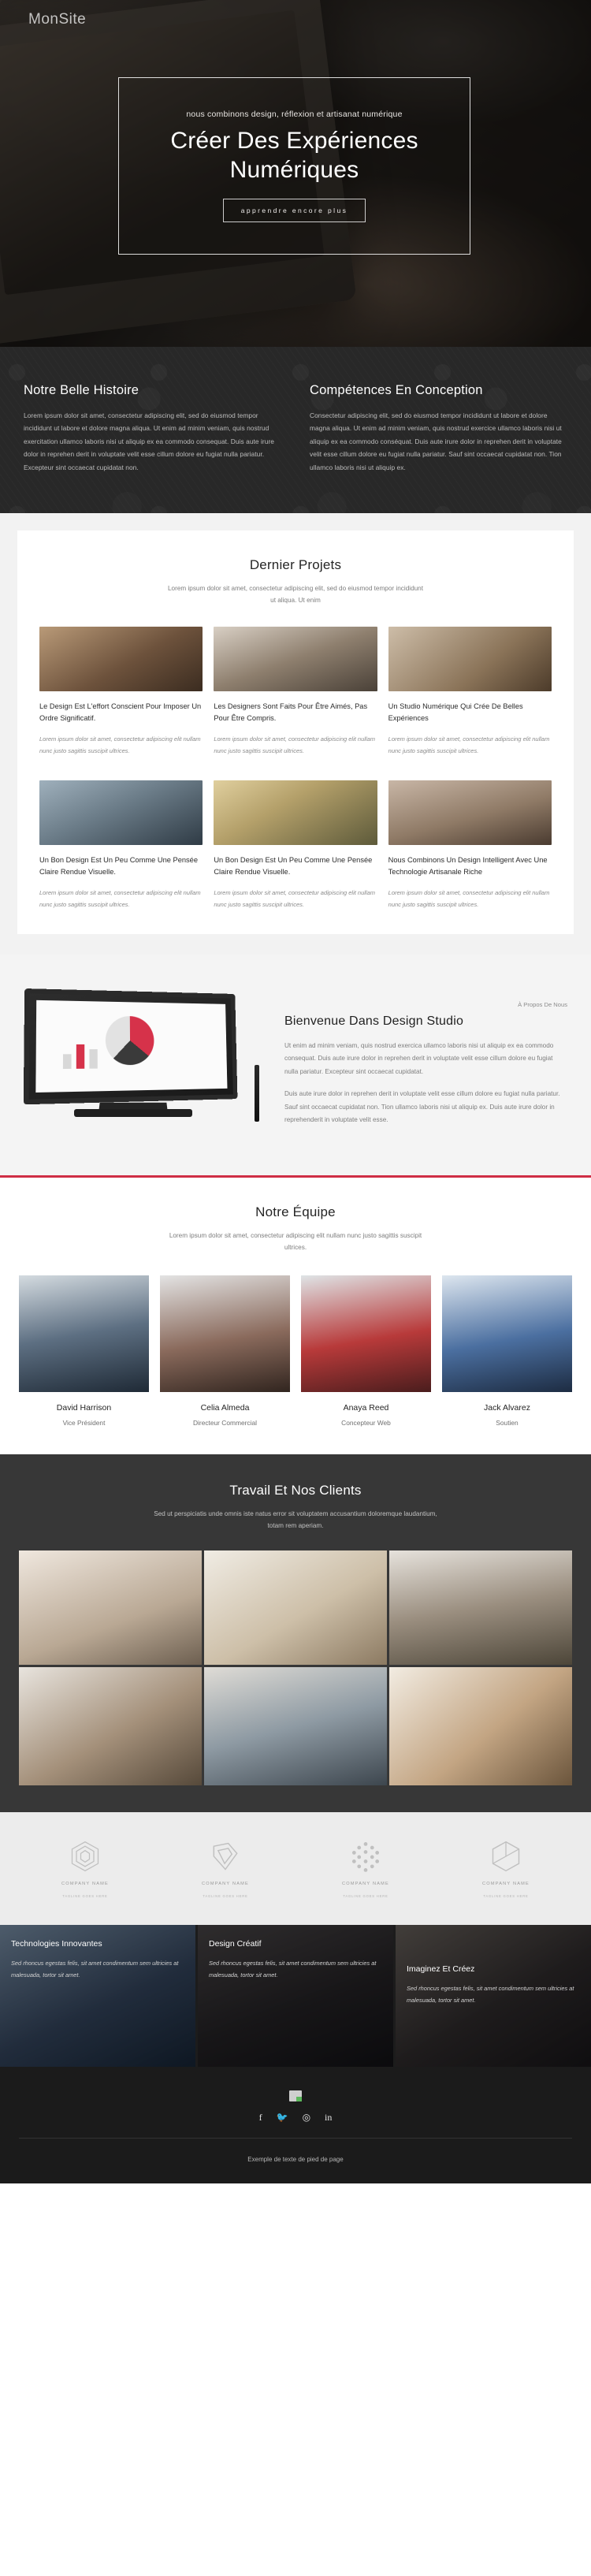 This screenshot has width=591, height=2576. I want to click on instagram-icon: ◎, so click(307, 2117).